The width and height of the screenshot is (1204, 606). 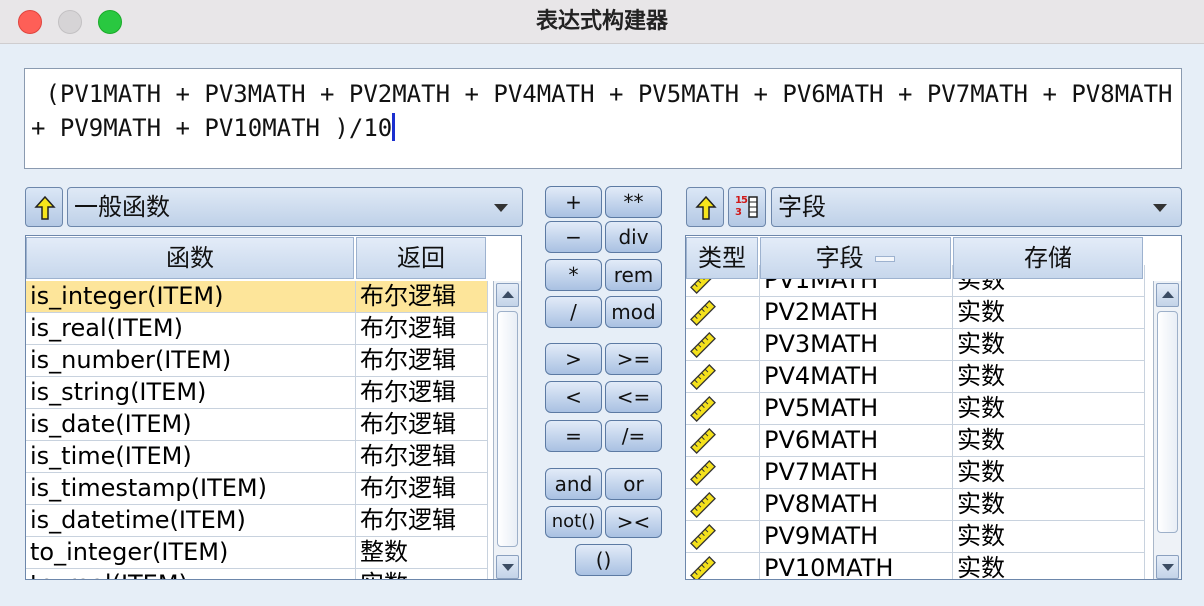 I want to click on title-bar: 表达式构建器, so click(x=602, y=22).